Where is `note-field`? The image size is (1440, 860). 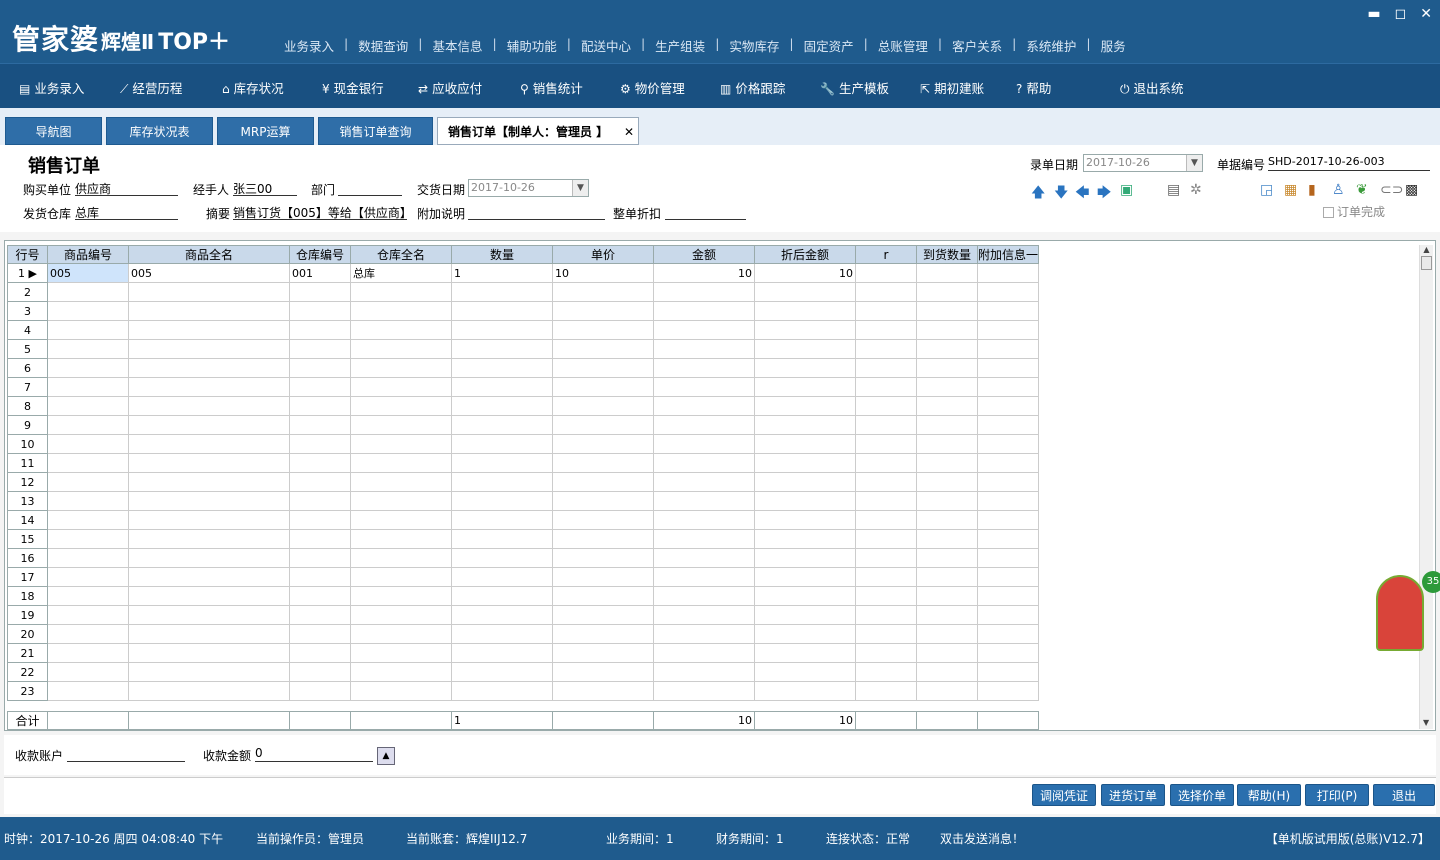 note-field is located at coordinates (536, 212).